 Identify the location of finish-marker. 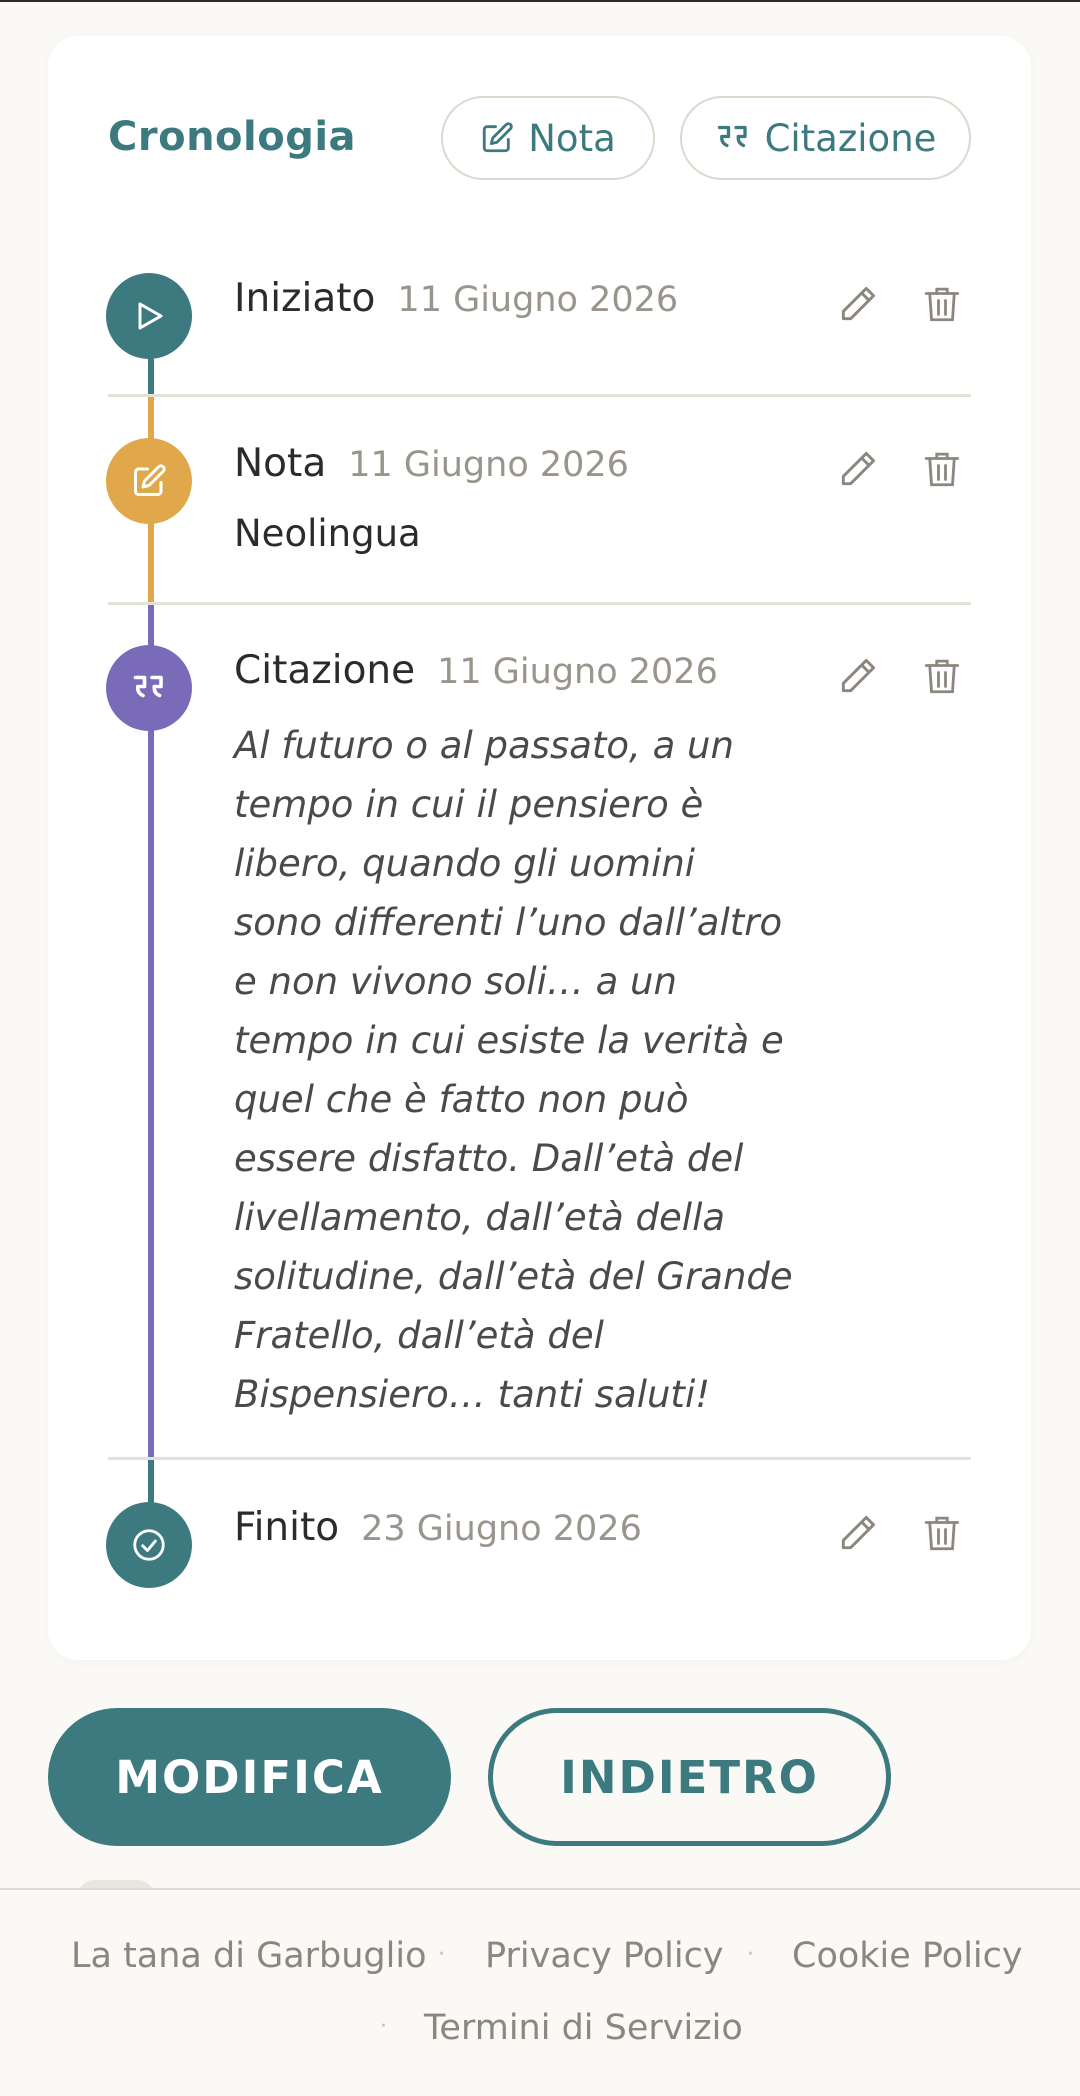
(149, 1545).